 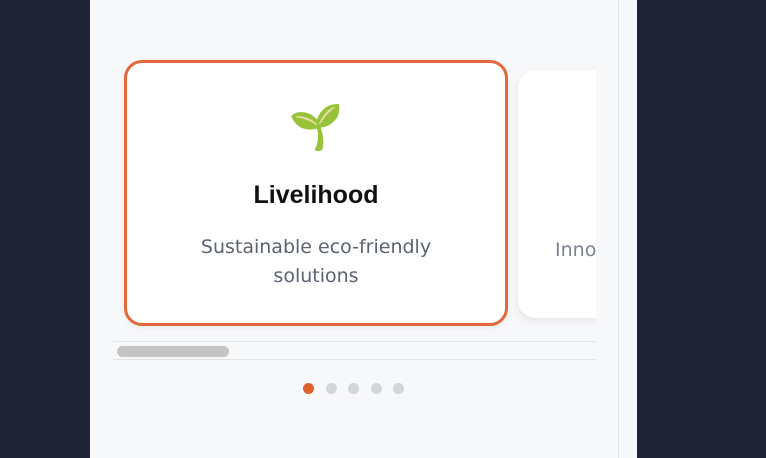 I want to click on scrollbar-thumb, so click(x=173, y=351).